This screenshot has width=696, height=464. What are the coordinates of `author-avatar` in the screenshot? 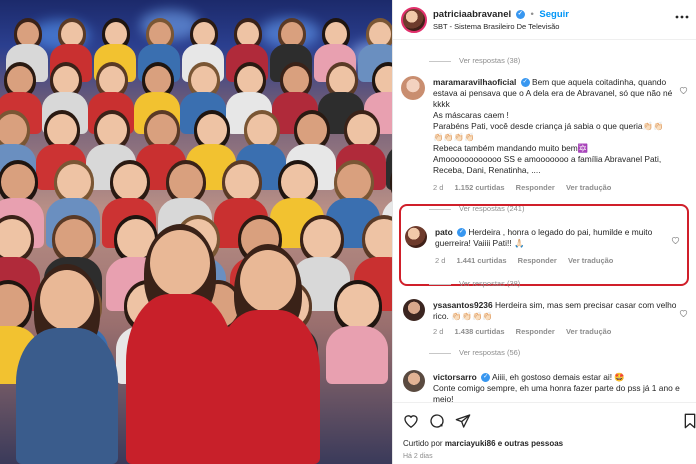 It's located at (414, 20).